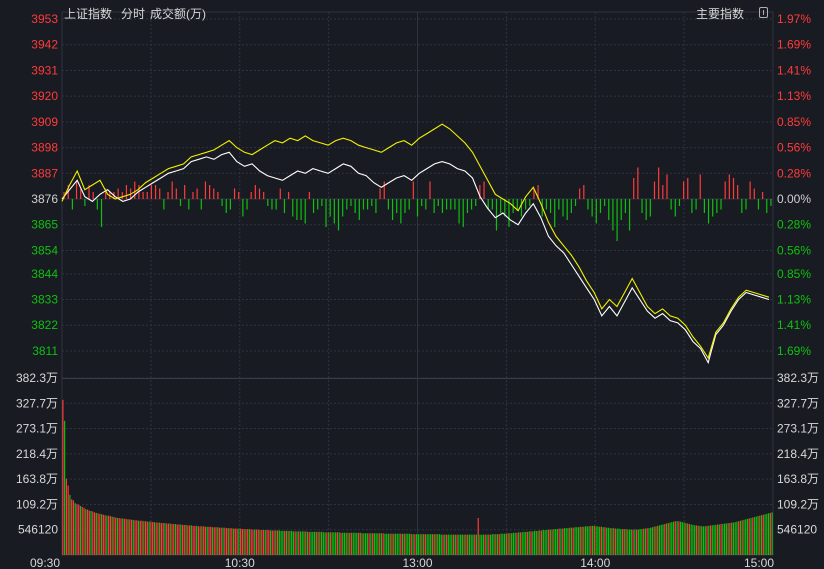 Image resolution: width=824 pixels, height=569 pixels. I want to click on price-tick-label: 3942, so click(44, 45).